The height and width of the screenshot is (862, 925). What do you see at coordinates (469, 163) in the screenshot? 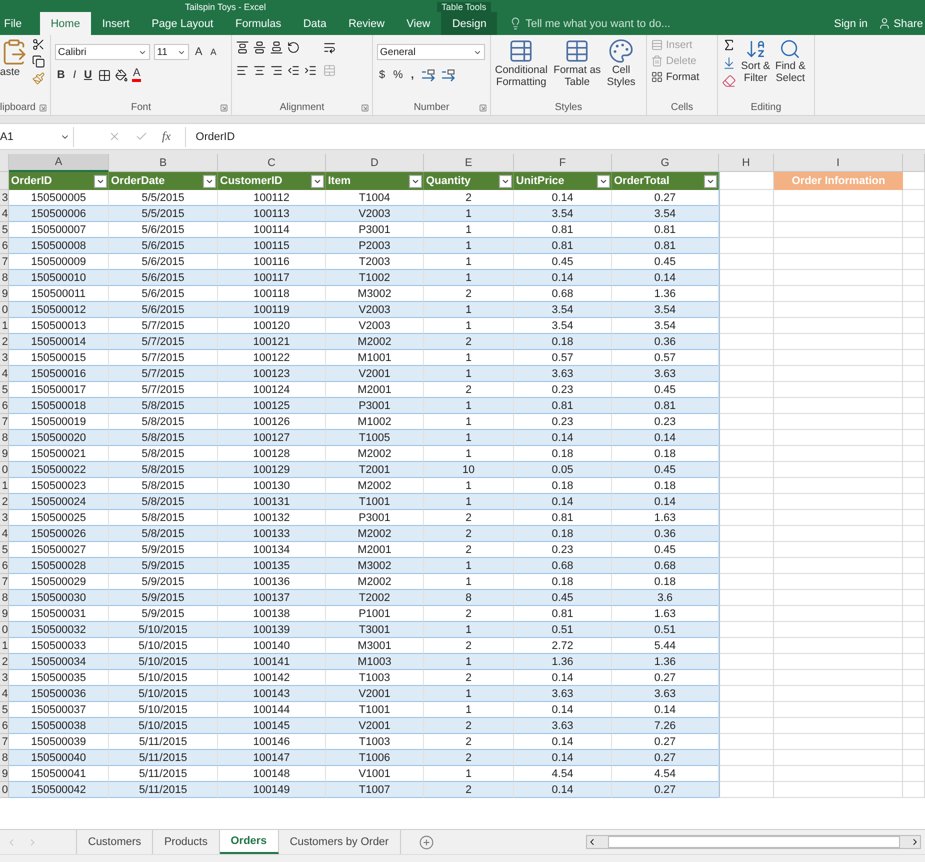
I see `column-header: E` at bounding box center [469, 163].